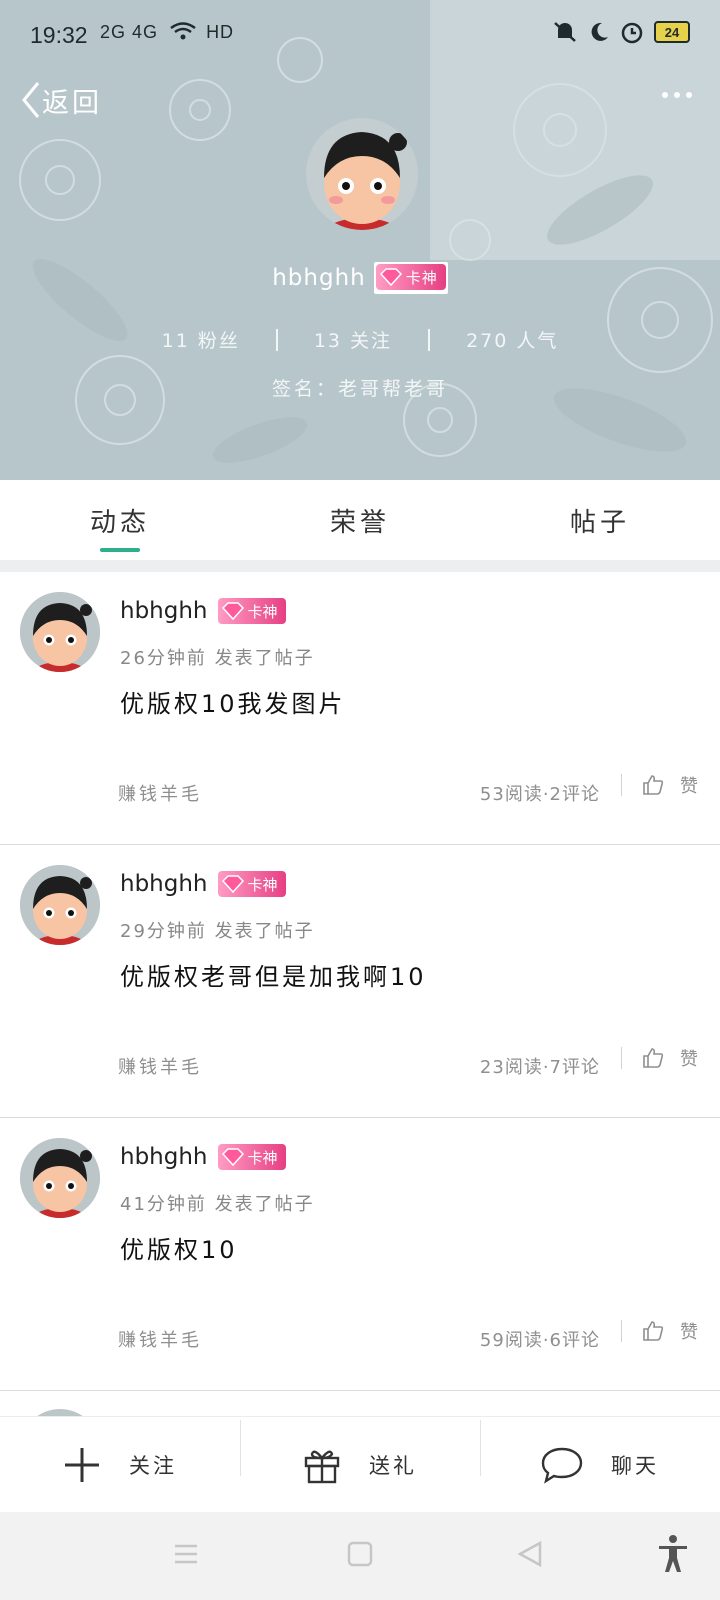 The width and height of the screenshot is (720, 1600). I want to click on profile-tabs: 动态 荣誉 帖子, so click(360, 520).